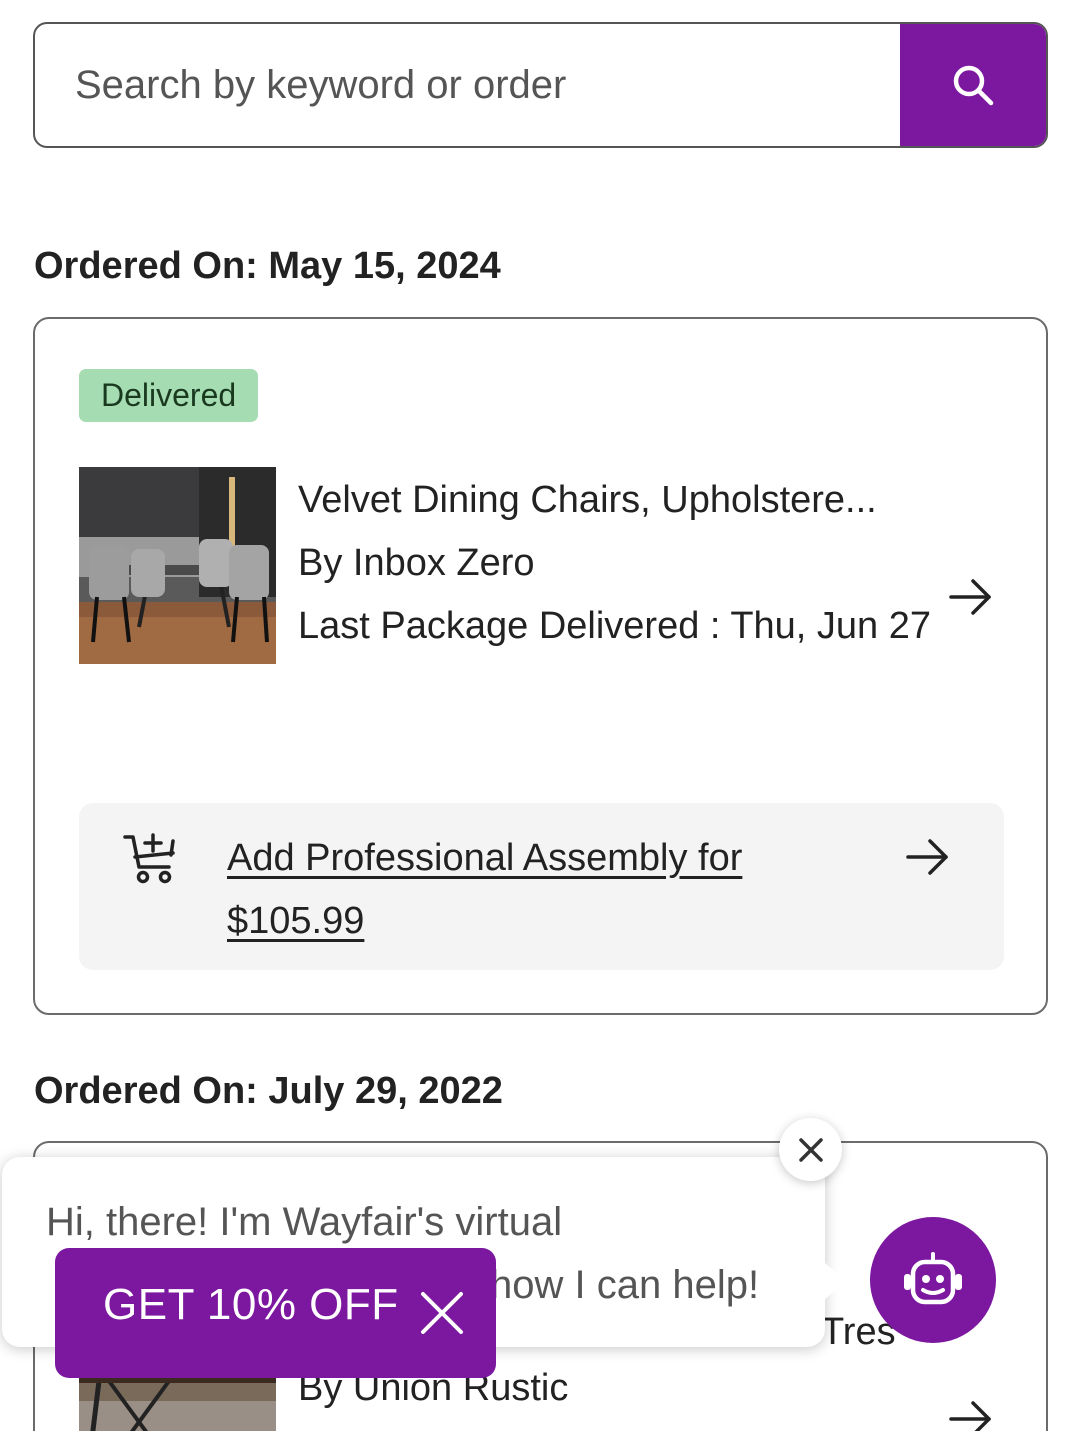  I want to click on promo-banner: GET 10% OFF, so click(275, 1313).